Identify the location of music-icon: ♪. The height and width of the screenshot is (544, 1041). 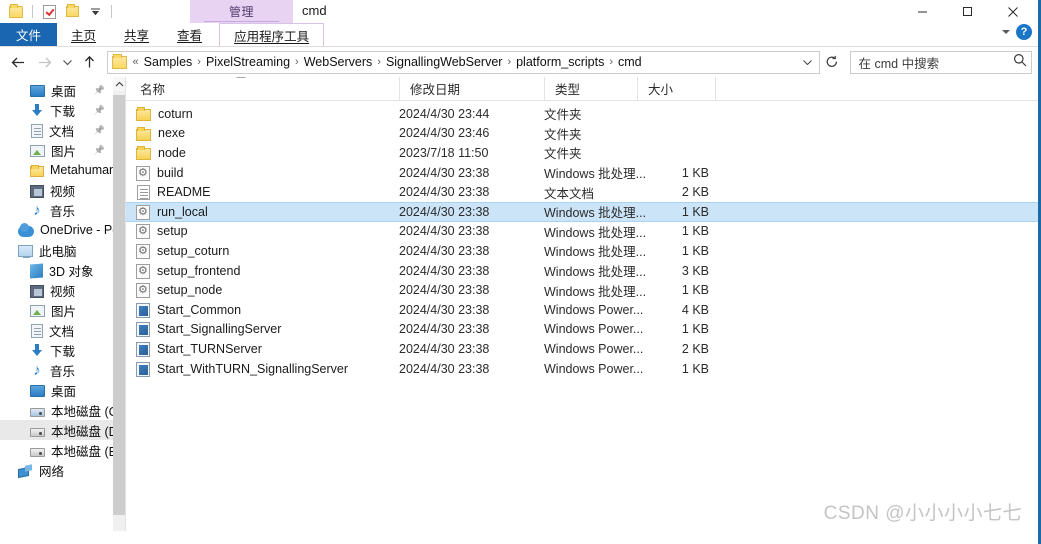
(37, 210).